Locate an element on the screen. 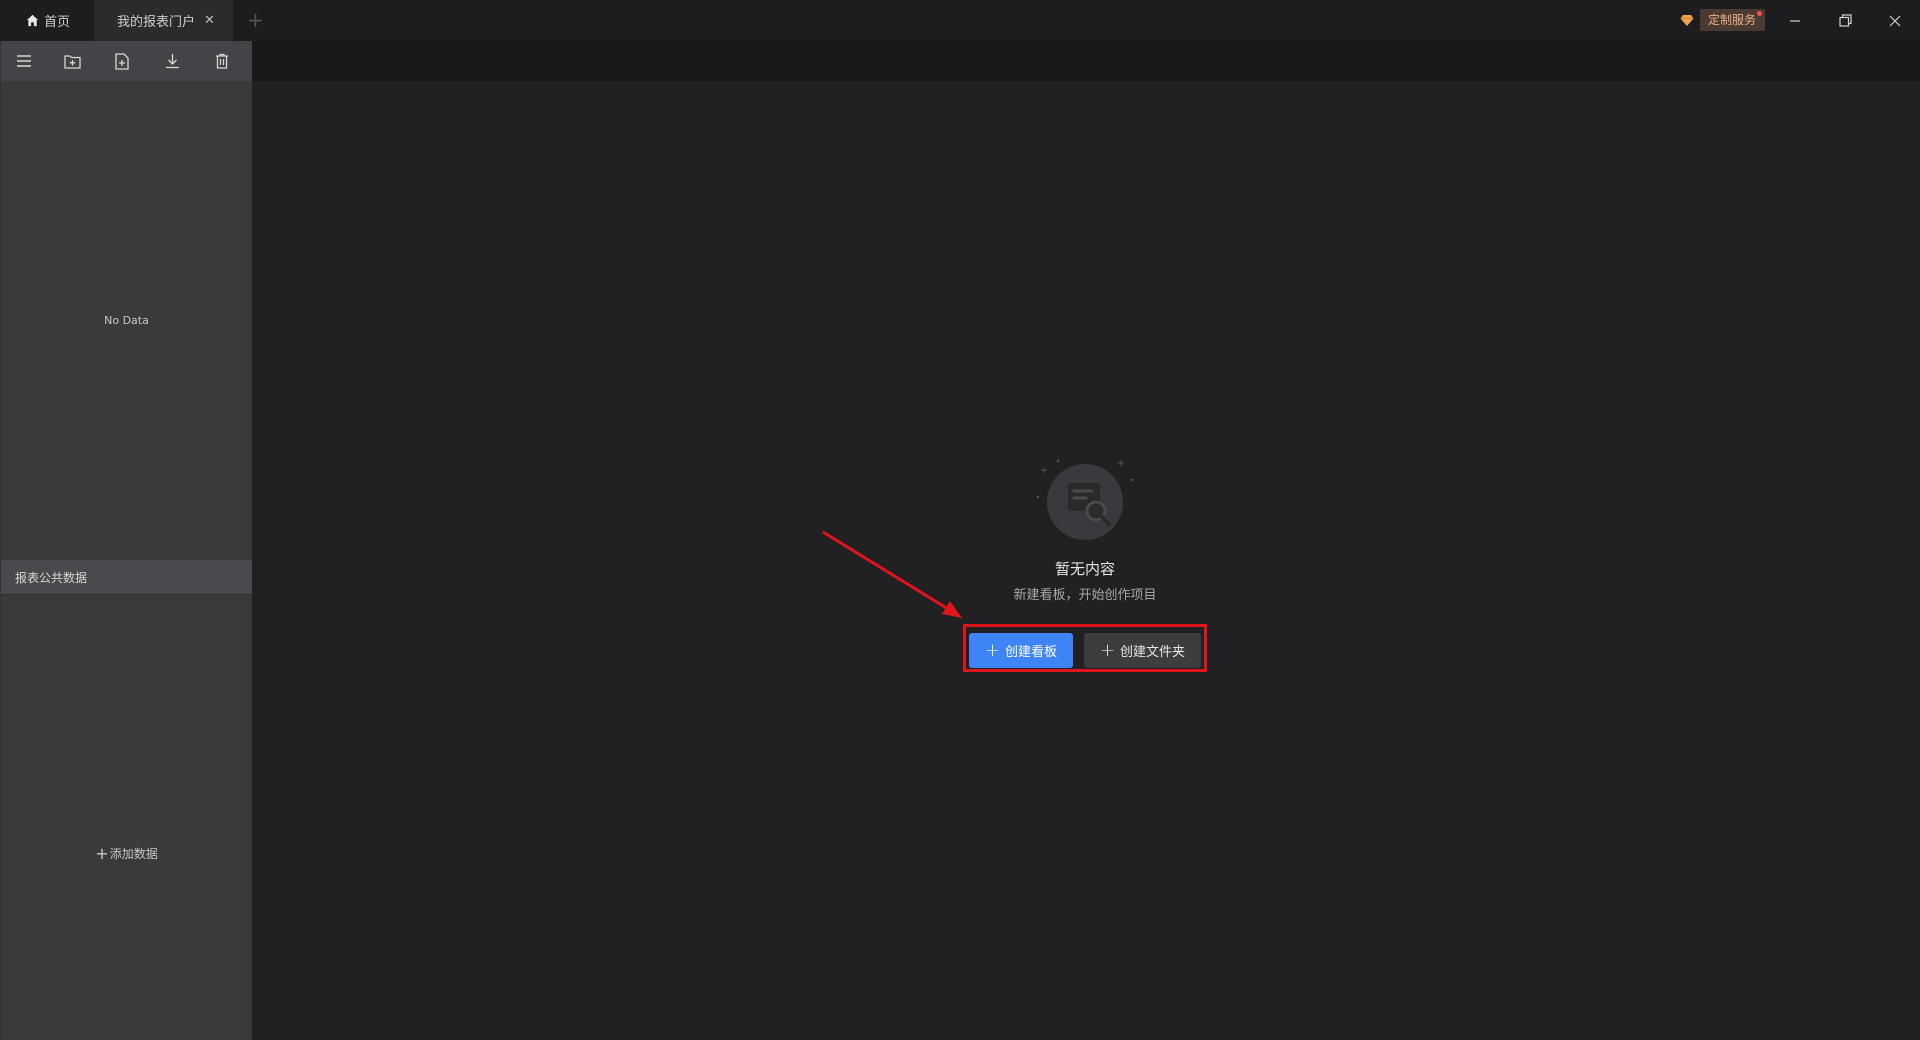  new-folder-button is located at coordinates (72, 61).